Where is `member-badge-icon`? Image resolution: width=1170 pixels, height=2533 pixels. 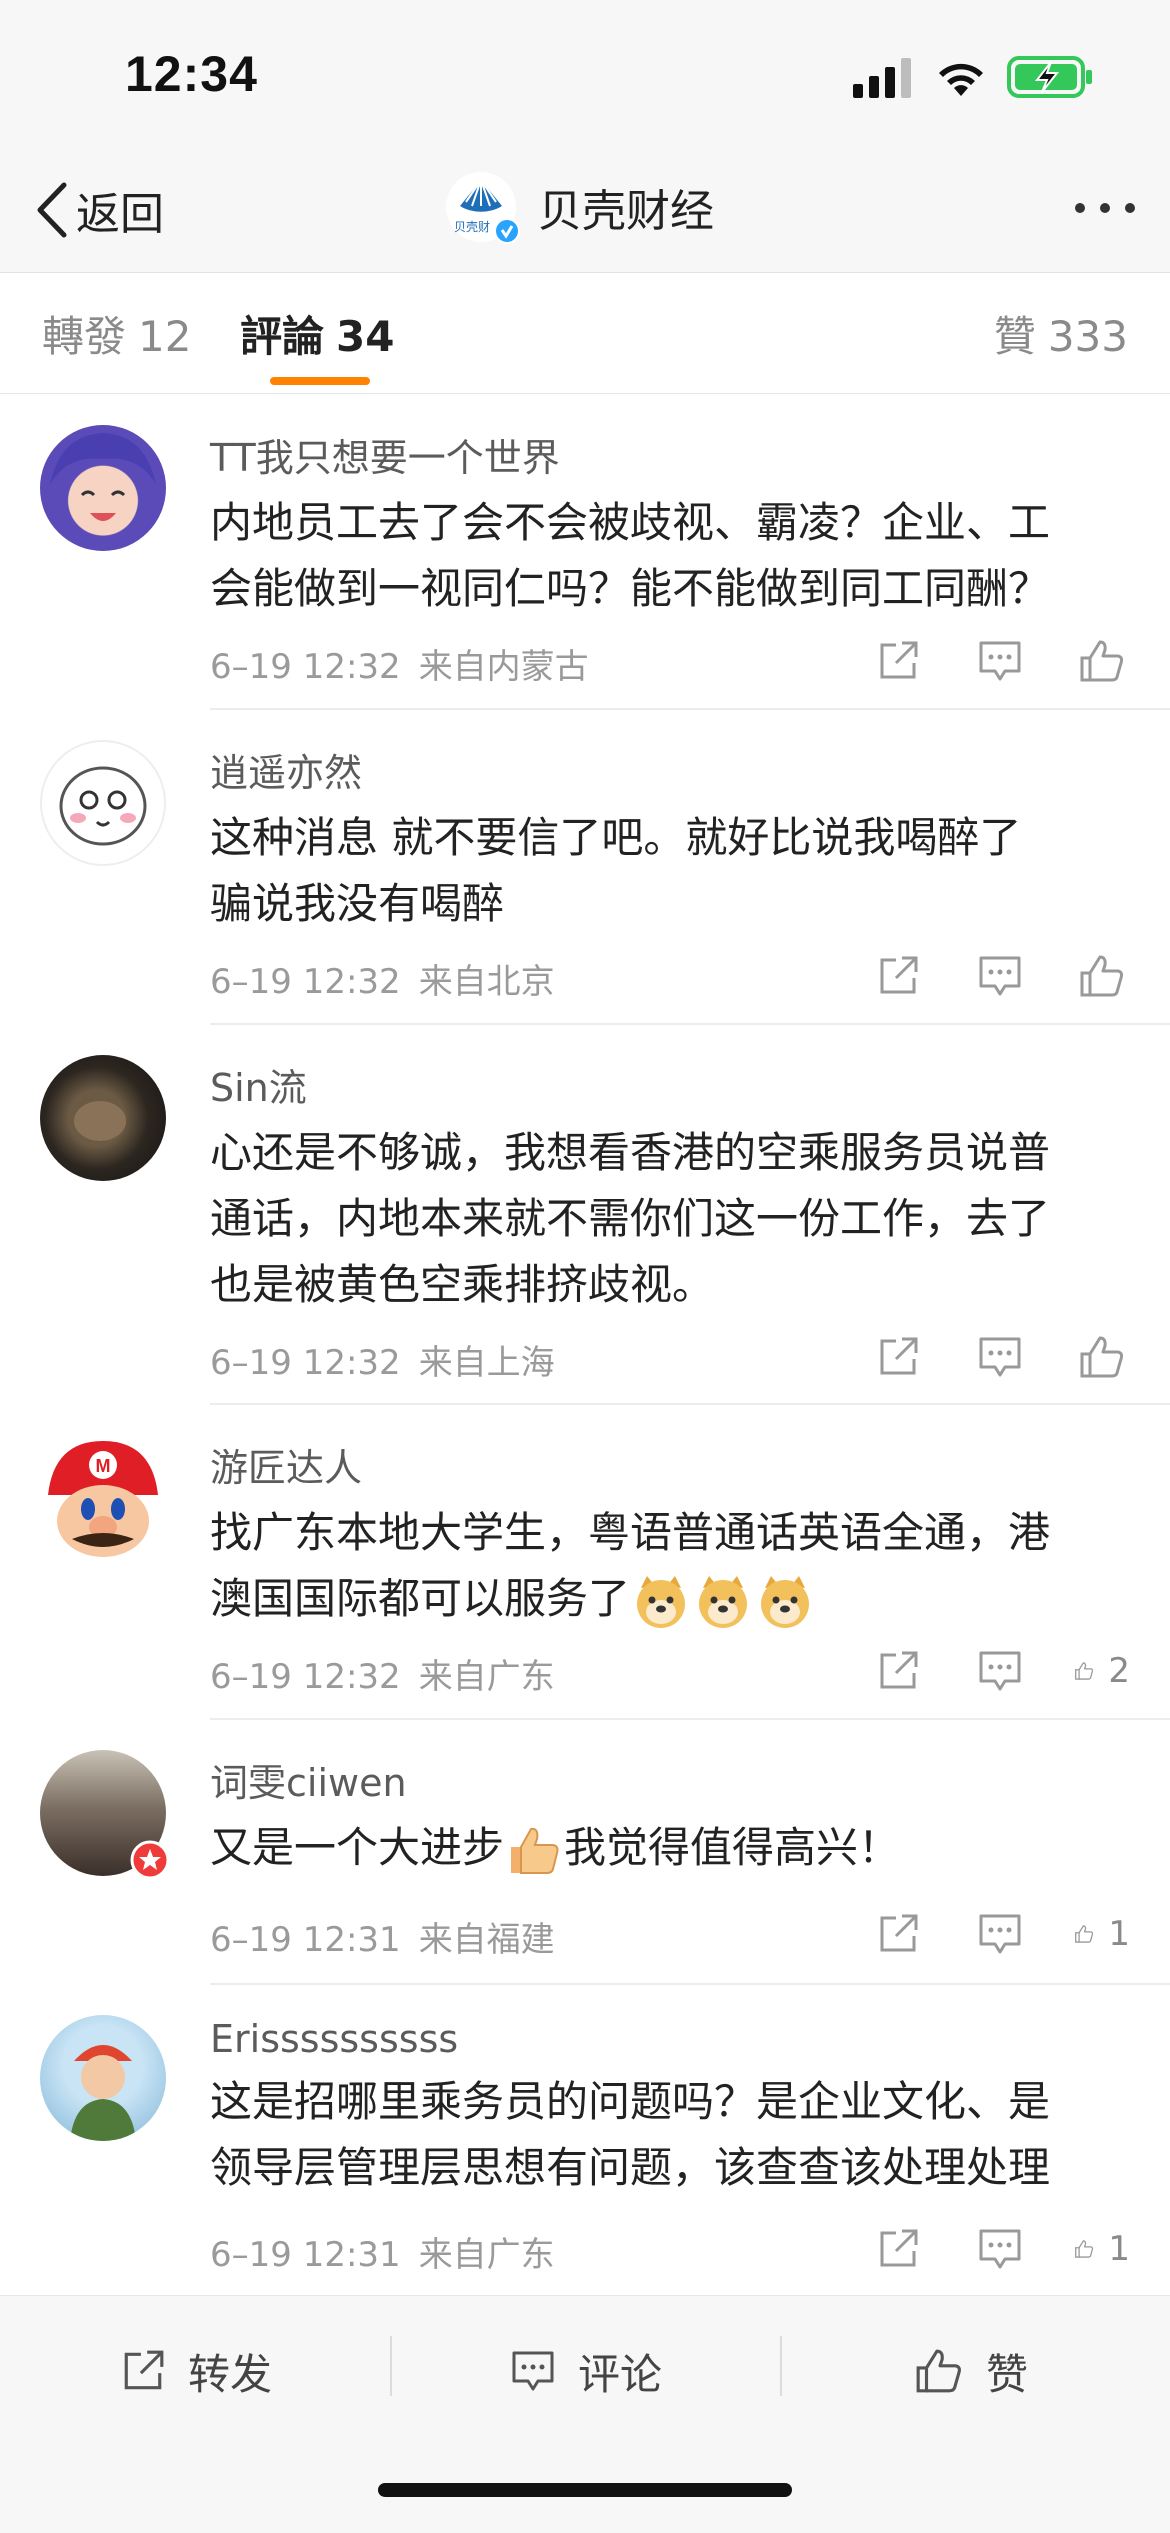
member-badge-icon is located at coordinates (150, 1860).